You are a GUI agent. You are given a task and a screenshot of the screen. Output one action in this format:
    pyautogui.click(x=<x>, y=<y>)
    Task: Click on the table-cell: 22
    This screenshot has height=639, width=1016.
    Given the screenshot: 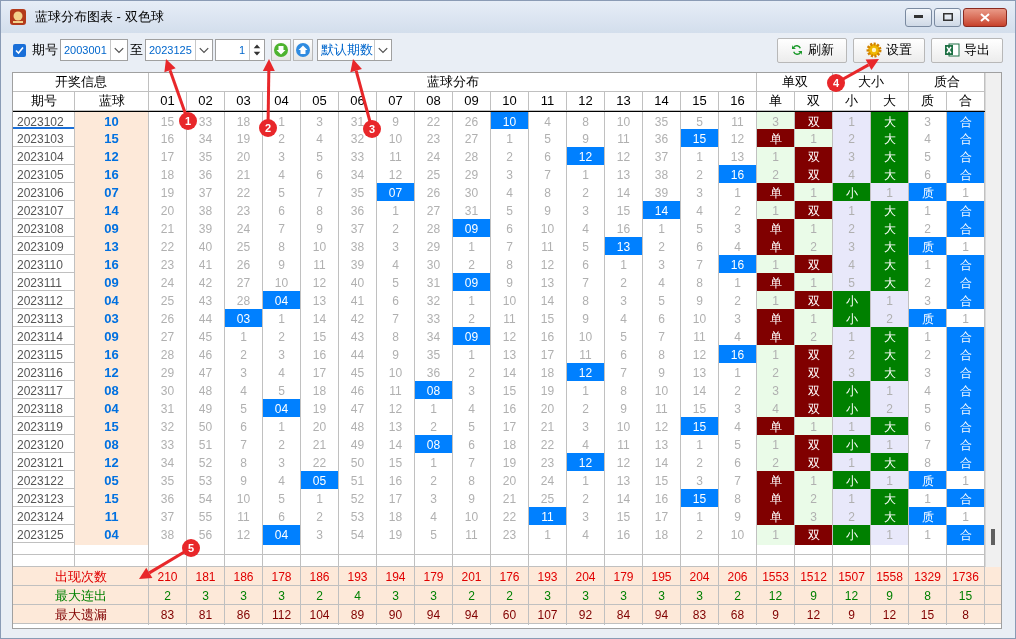 What is the action you would take?
    pyautogui.click(x=548, y=445)
    